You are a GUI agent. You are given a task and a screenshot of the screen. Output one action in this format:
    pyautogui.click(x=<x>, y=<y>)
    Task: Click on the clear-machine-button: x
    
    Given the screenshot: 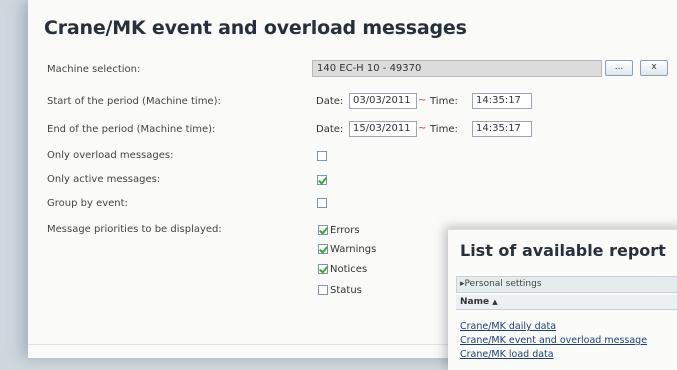 What is the action you would take?
    pyautogui.click(x=654, y=68)
    